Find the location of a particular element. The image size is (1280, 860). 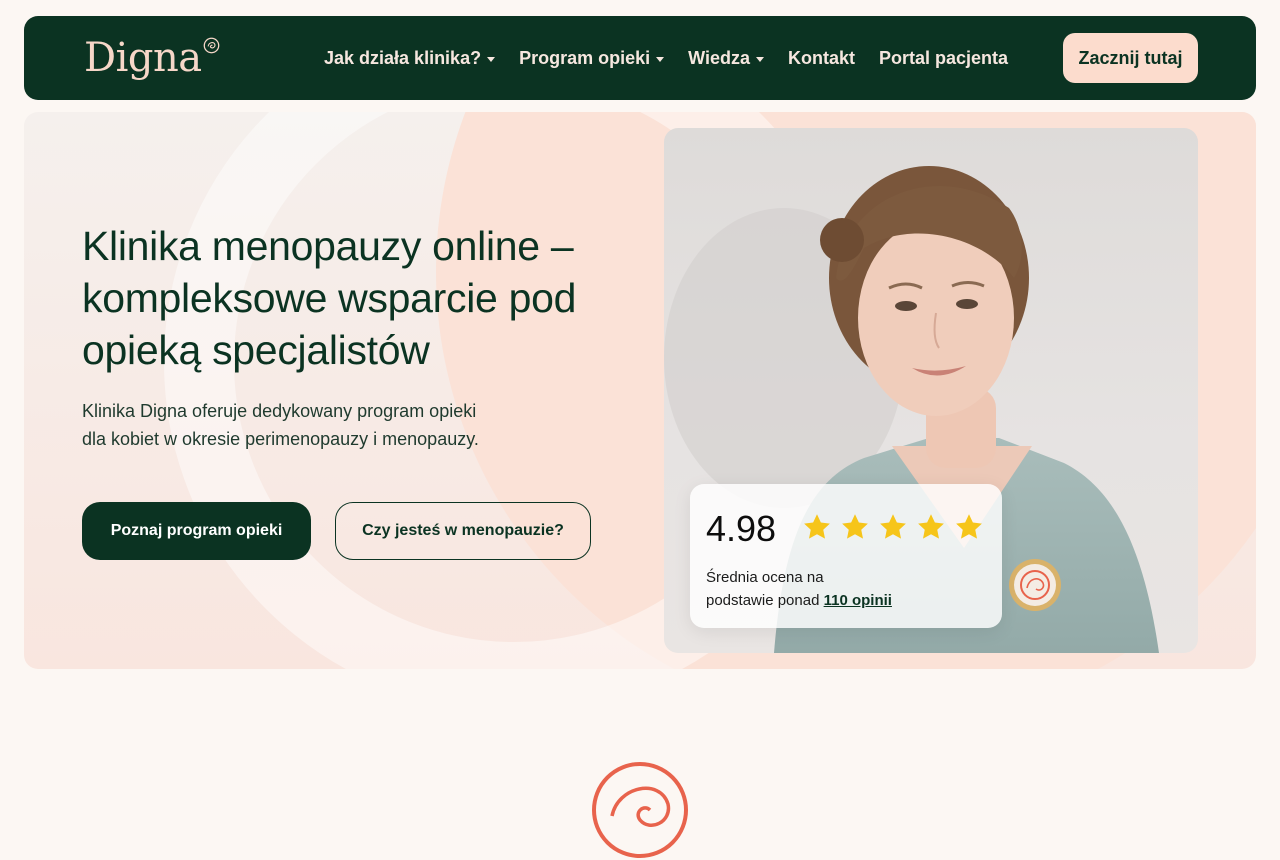

reviews-link: 110 opinii is located at coordinates (858, 600).